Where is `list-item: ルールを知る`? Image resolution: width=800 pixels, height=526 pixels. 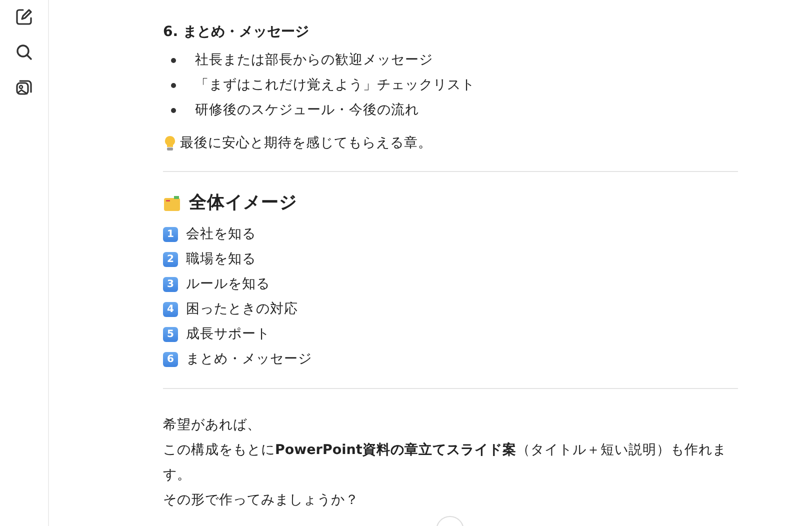
list-item: ルールを知る is located at coordinates (228, 284).